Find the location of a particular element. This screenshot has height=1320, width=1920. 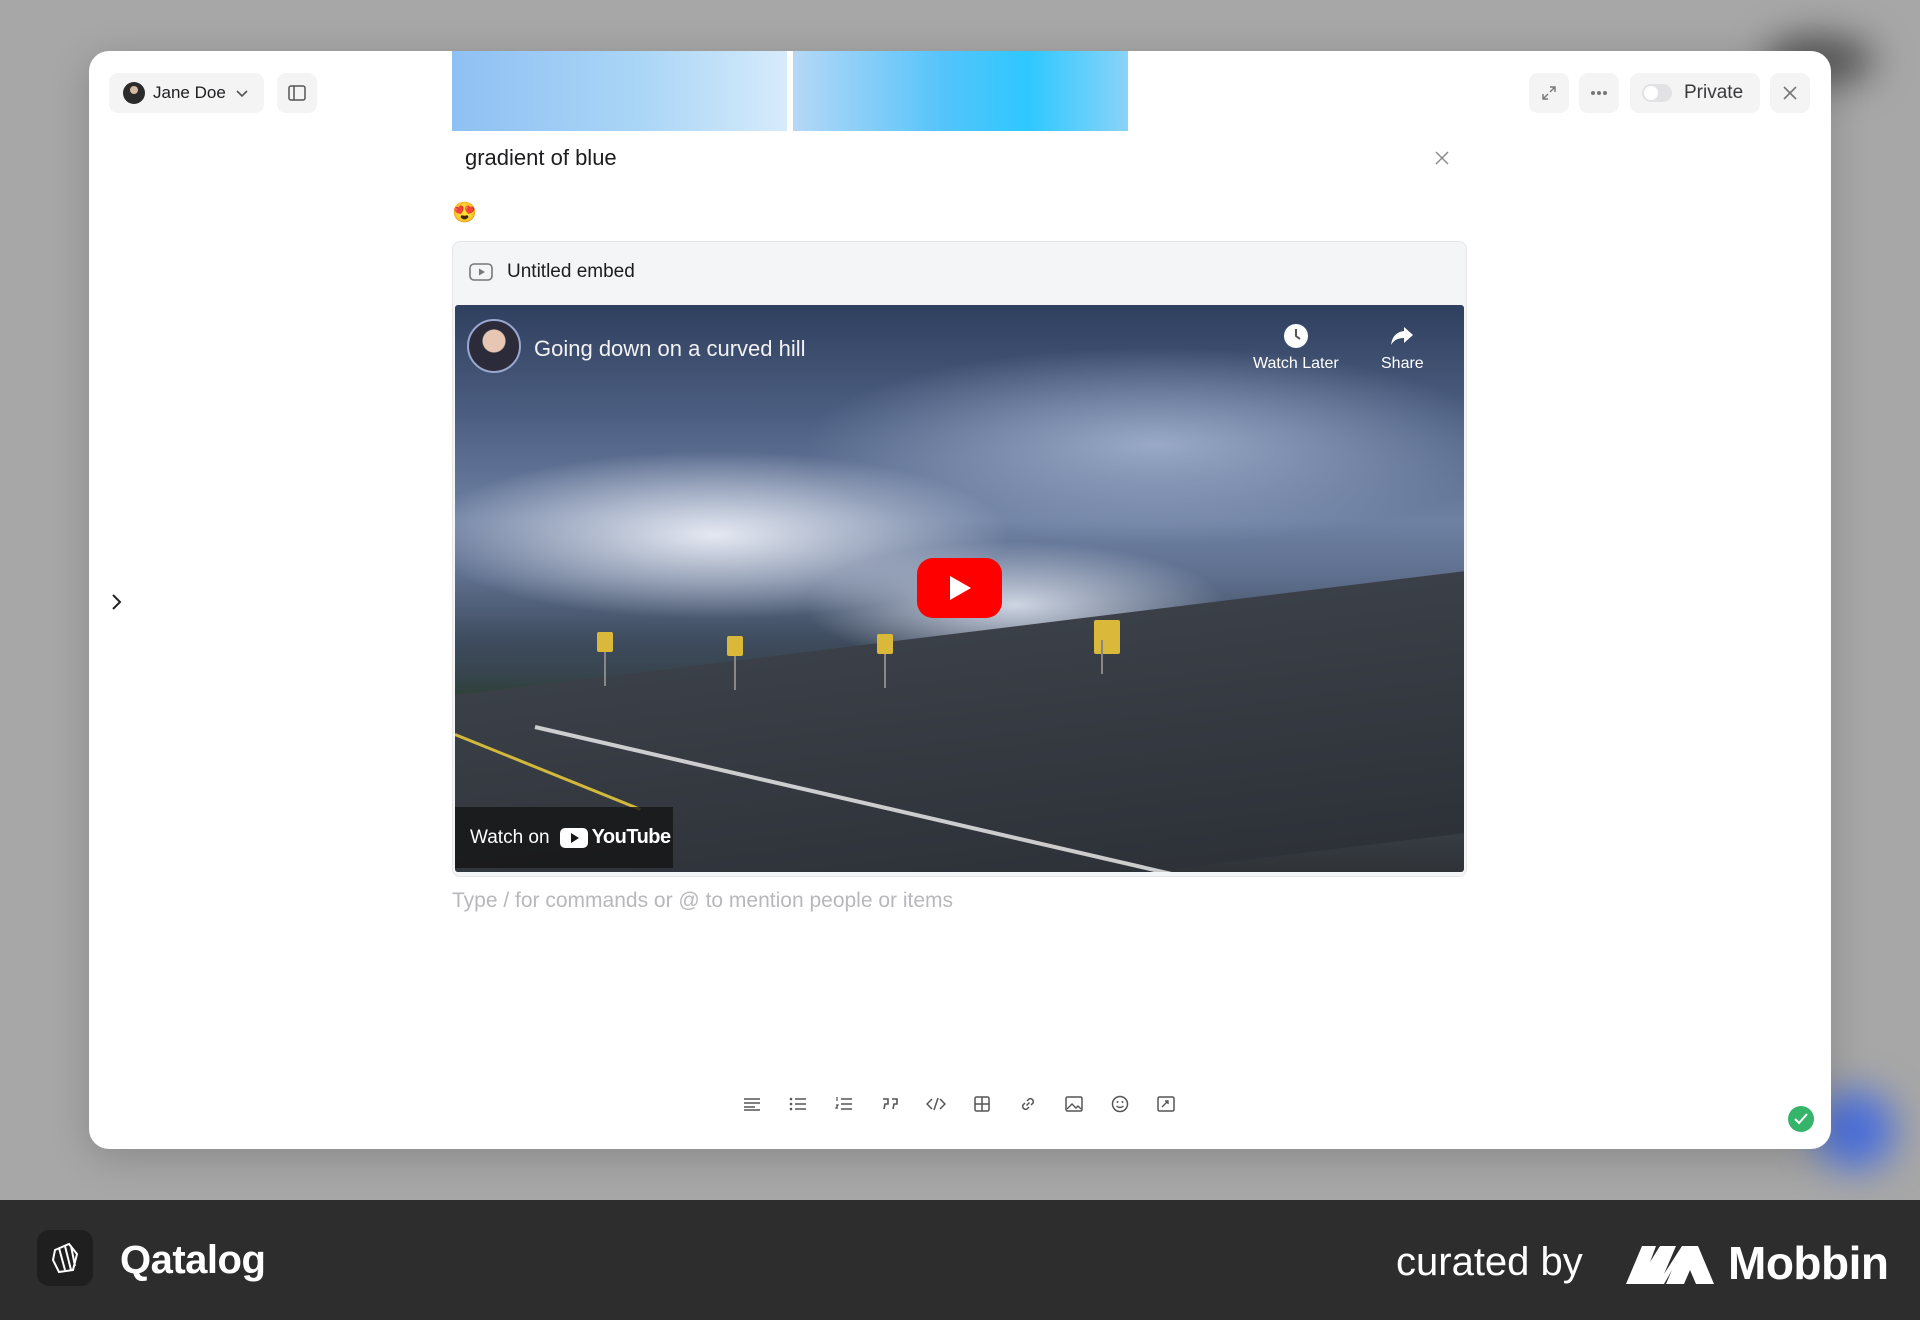

quote-icon is located at coordinates (889, 1103).